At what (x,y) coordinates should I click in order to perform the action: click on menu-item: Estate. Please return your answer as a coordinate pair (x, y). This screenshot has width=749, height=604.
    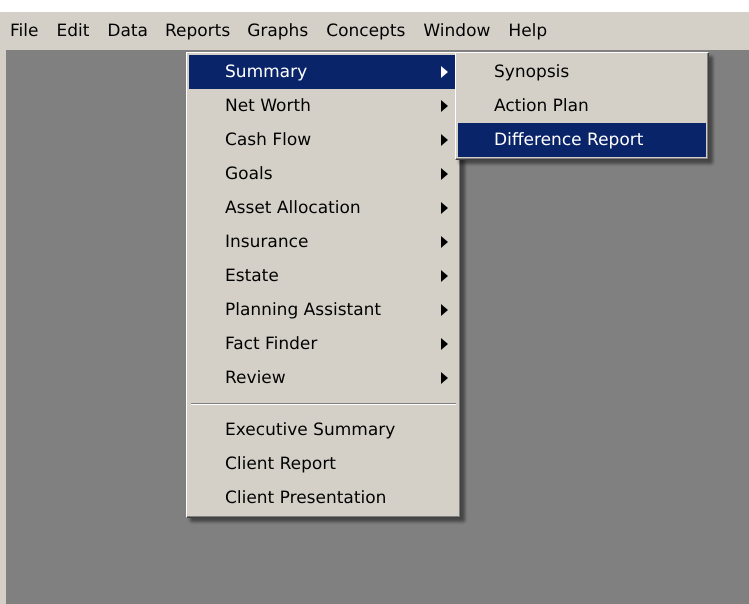
    Looking at the image, I should click on (323, 276).